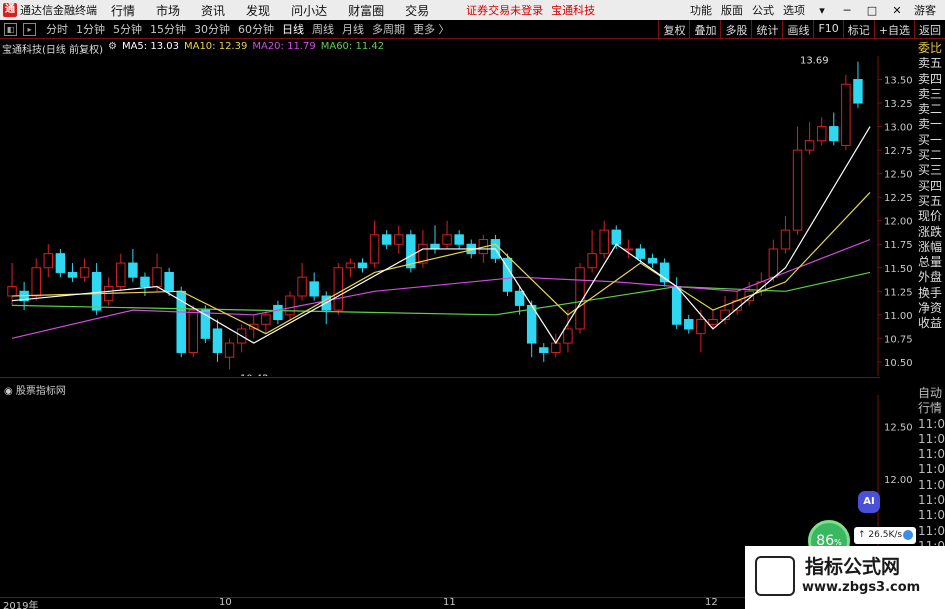 The width and height of the screenshot is (945, 609). Describe the element at coordinates (775, 576) in the screenshot. I see `watermark-logo-icon` at that location.